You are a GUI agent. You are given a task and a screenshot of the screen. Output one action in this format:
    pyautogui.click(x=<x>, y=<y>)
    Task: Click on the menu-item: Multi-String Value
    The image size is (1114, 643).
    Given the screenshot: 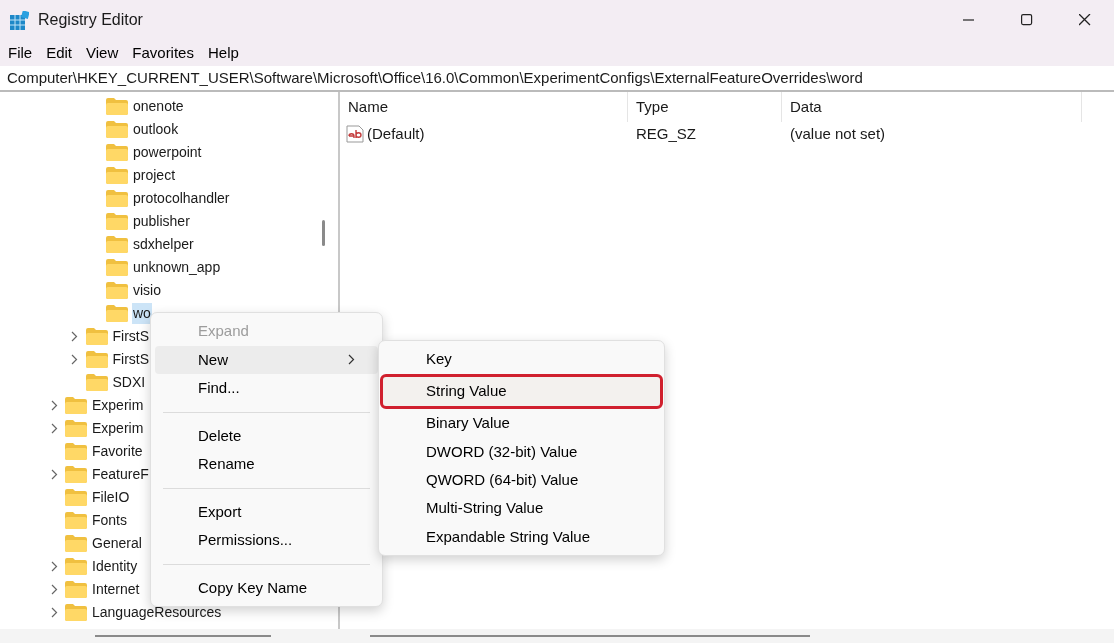 What is the action you would take?
    pyautogui.click(x=521, y=508)
    